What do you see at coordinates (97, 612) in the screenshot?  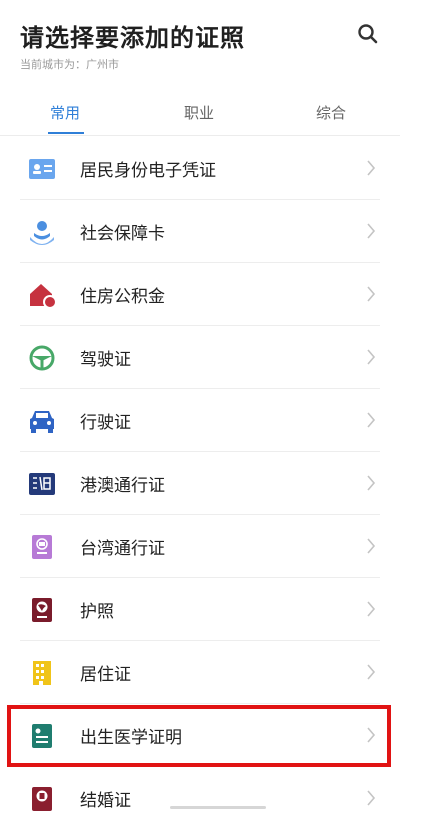 I see `list-item-label: 护照` at bounding box center [97, 612].